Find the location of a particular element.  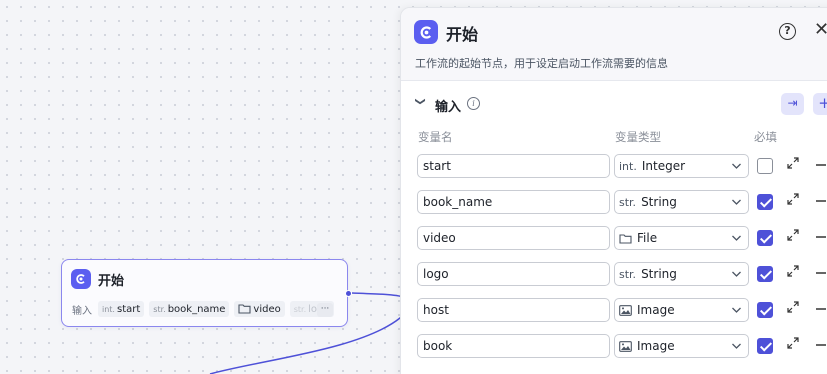

add-variable-button: + is located at coordinates (820, 104).